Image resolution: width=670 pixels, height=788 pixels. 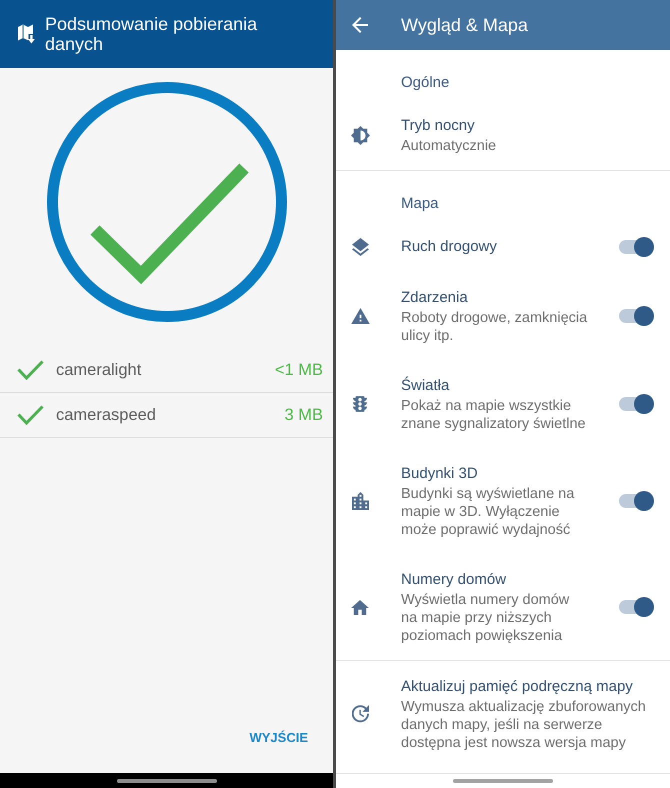 What do you see at coordinates (464, 25) in the screenshot?
I see `screen-title: Wygląd & Mapa` at bounding box center [464, 25].